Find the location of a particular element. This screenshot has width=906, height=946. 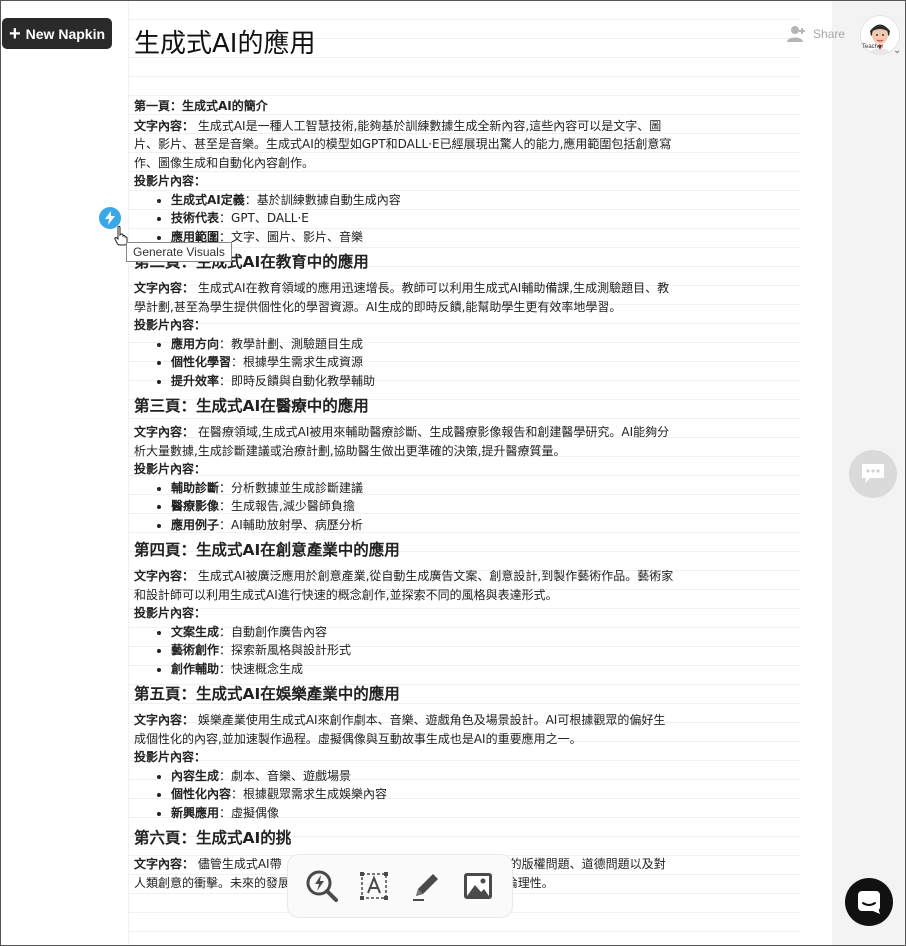

section-heading: 第五頁：生成式AI在娛樂產業中的應用 is located at coordinates (404, 694).